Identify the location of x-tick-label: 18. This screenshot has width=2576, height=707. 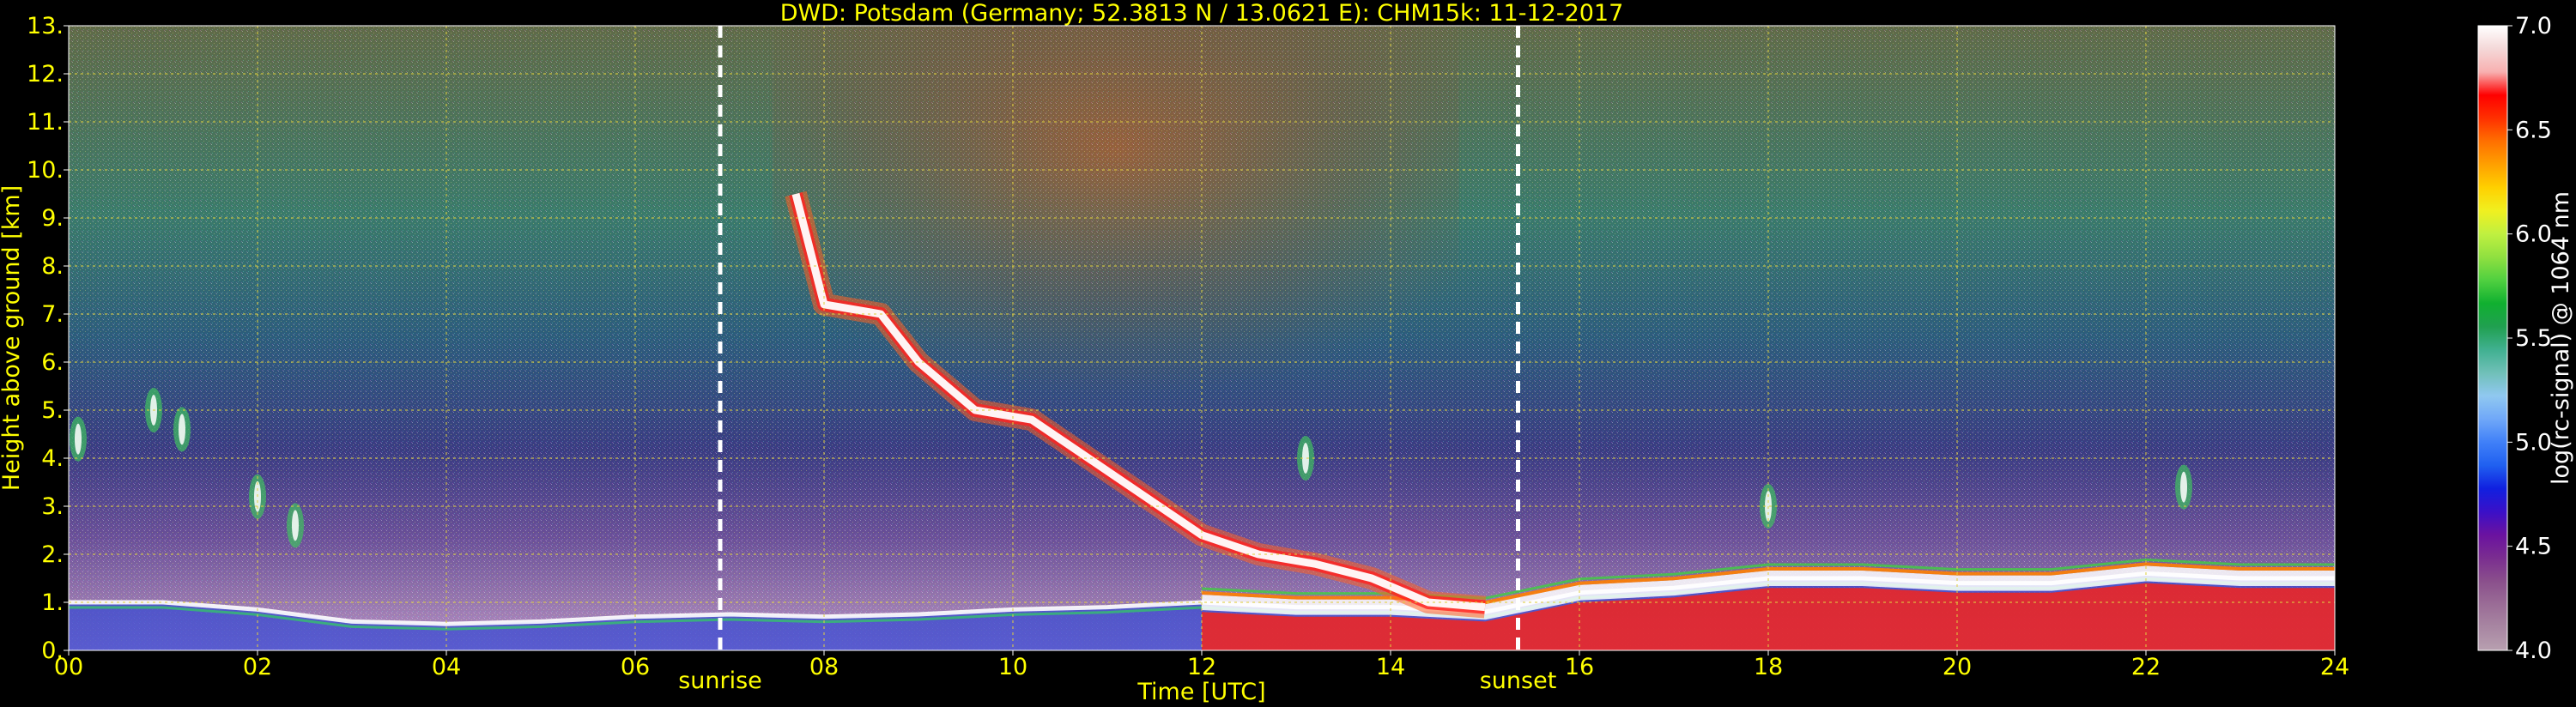
(1768, 667).